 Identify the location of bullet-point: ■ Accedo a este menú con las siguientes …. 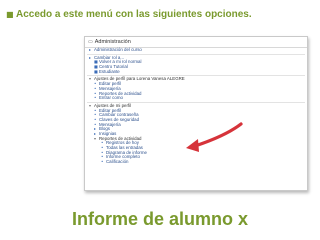
(159, 15).